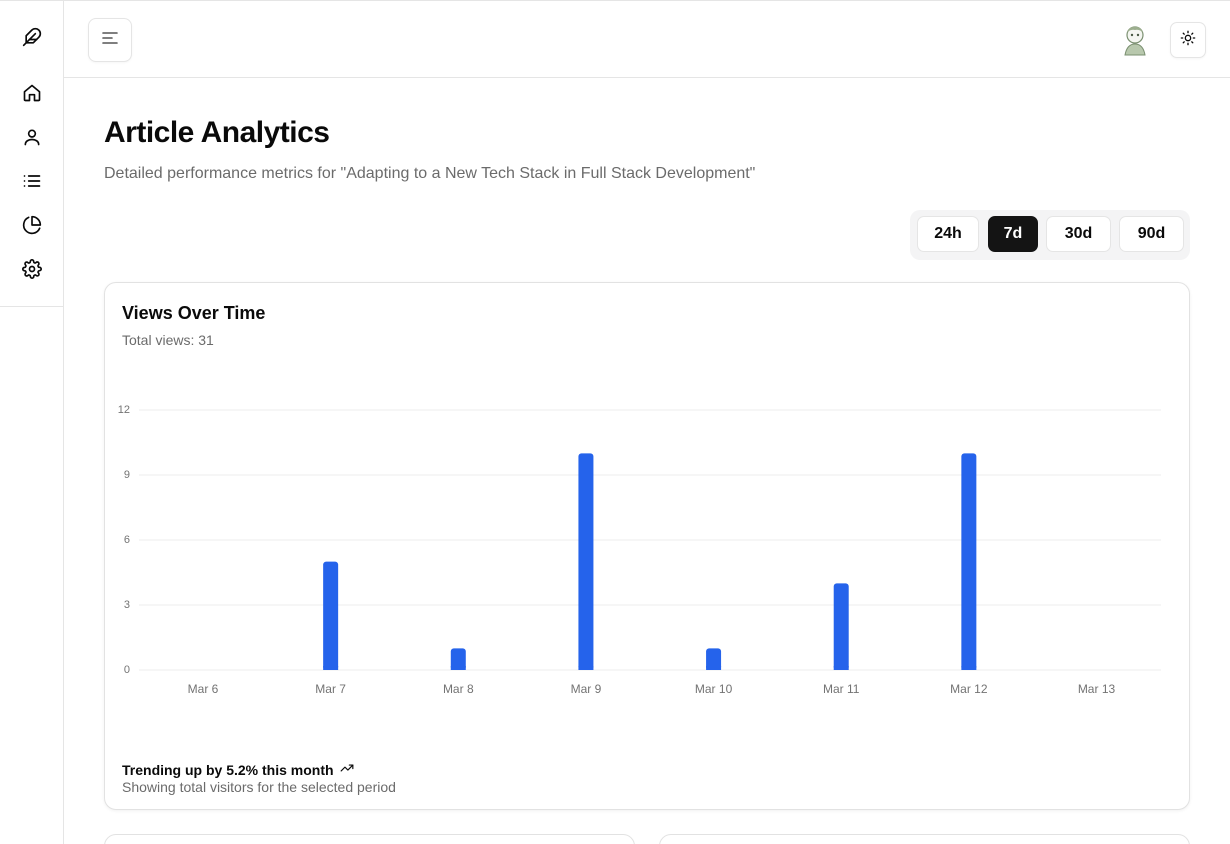  What do you see at coordinates (458, 689) in the screenshot?
I see `x-tick-label: Mar 8` at bounding box center [458, 689].